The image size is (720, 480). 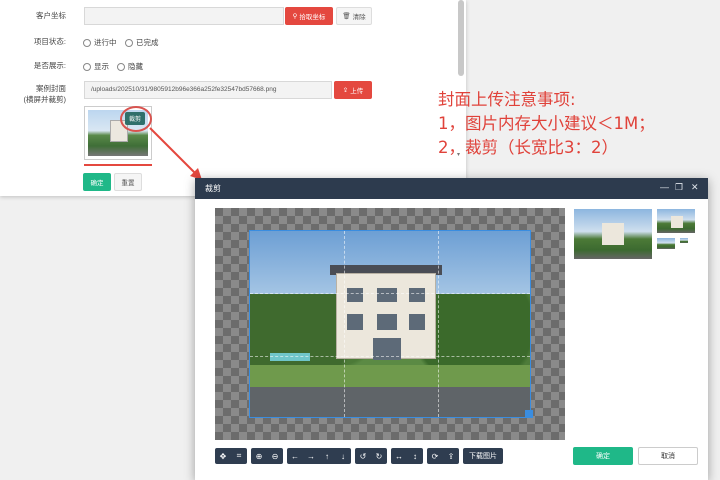 I want to click on display-radio-show: 显示, so click(x=96, y=66).